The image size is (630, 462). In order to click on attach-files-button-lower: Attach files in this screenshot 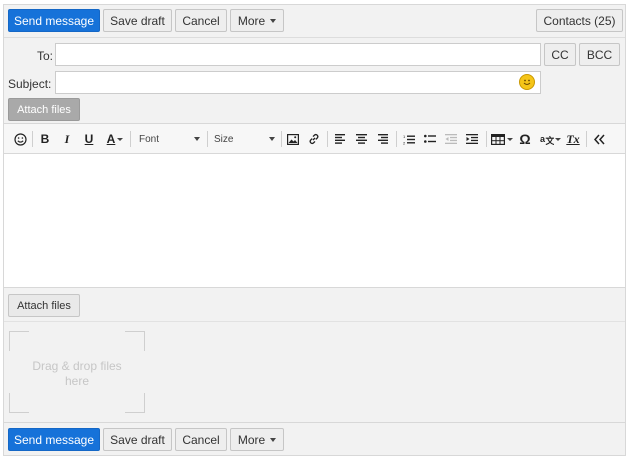, I will do `click(44, 305)`.